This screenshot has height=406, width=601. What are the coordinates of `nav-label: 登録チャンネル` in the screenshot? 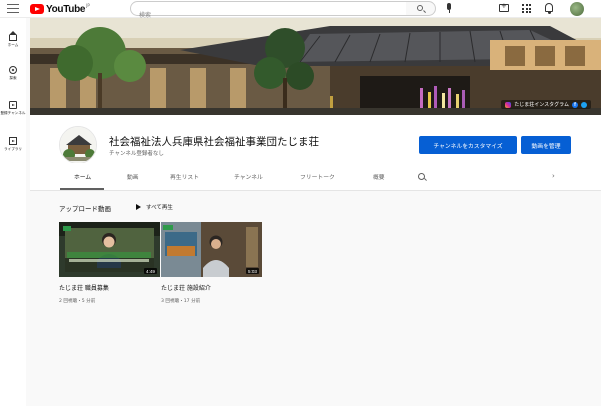 It's located at (13, 113).